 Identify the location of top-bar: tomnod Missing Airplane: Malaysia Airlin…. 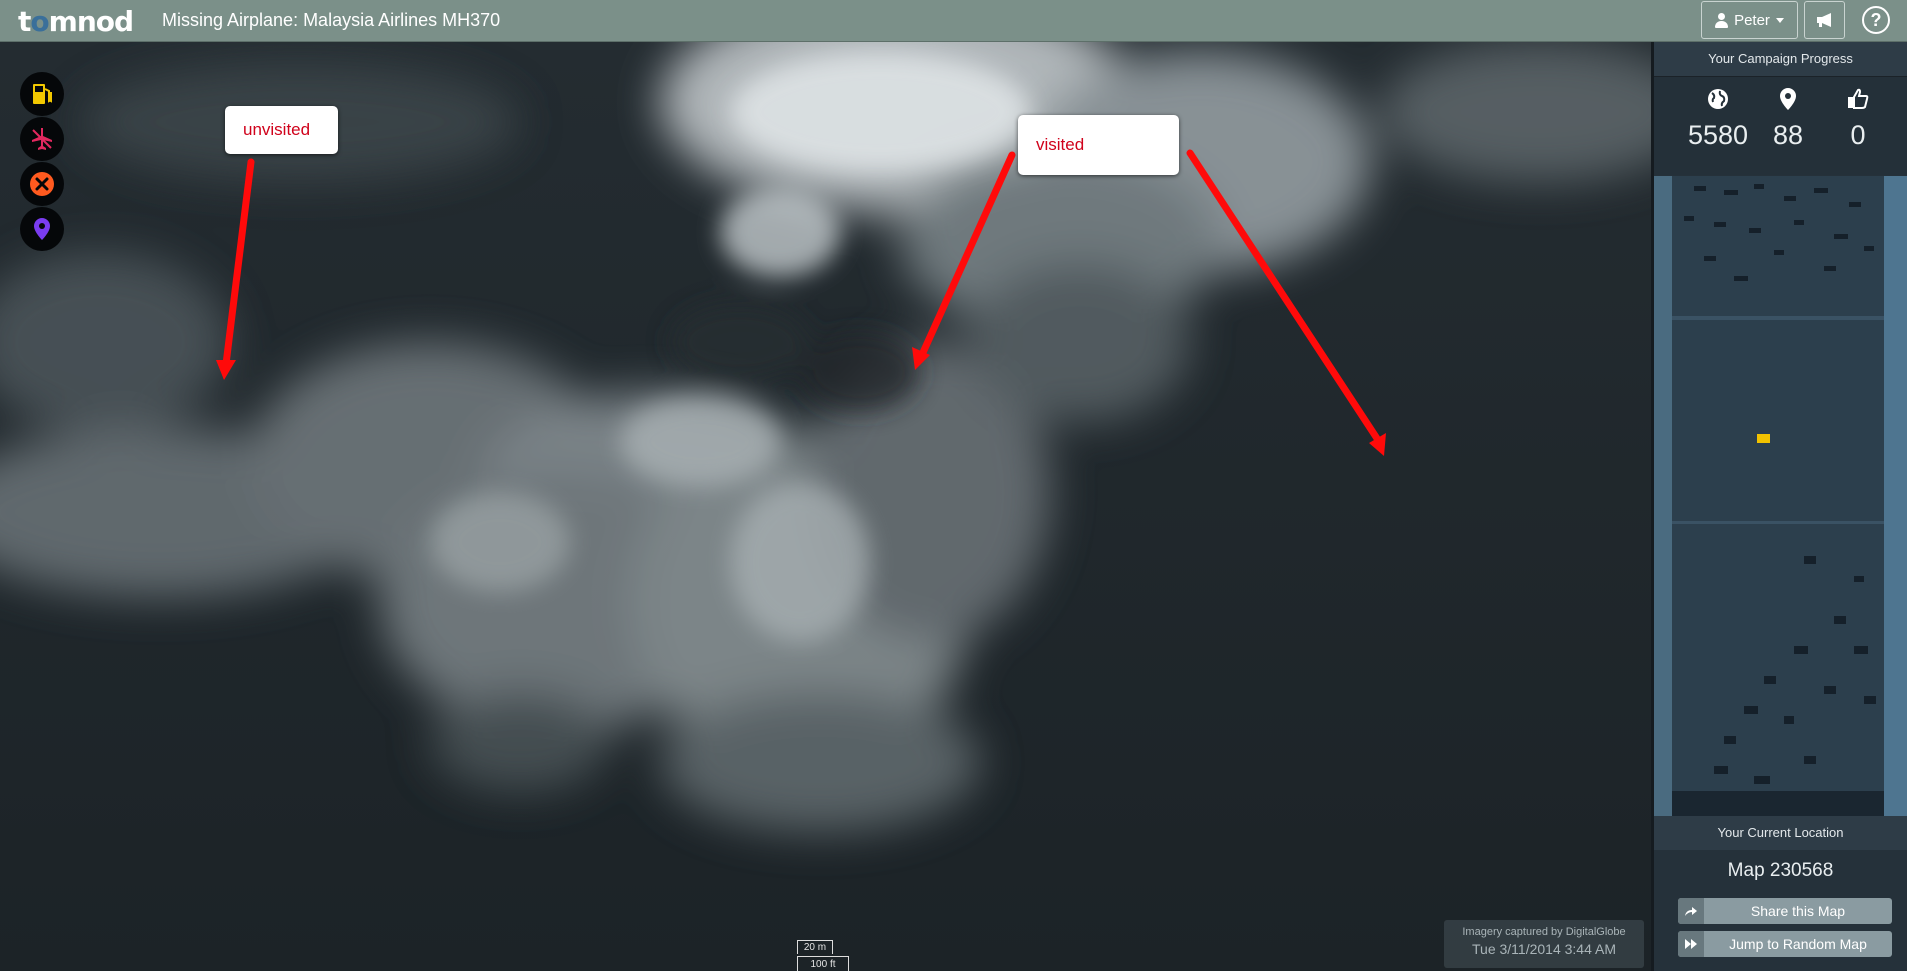
(953, 21).